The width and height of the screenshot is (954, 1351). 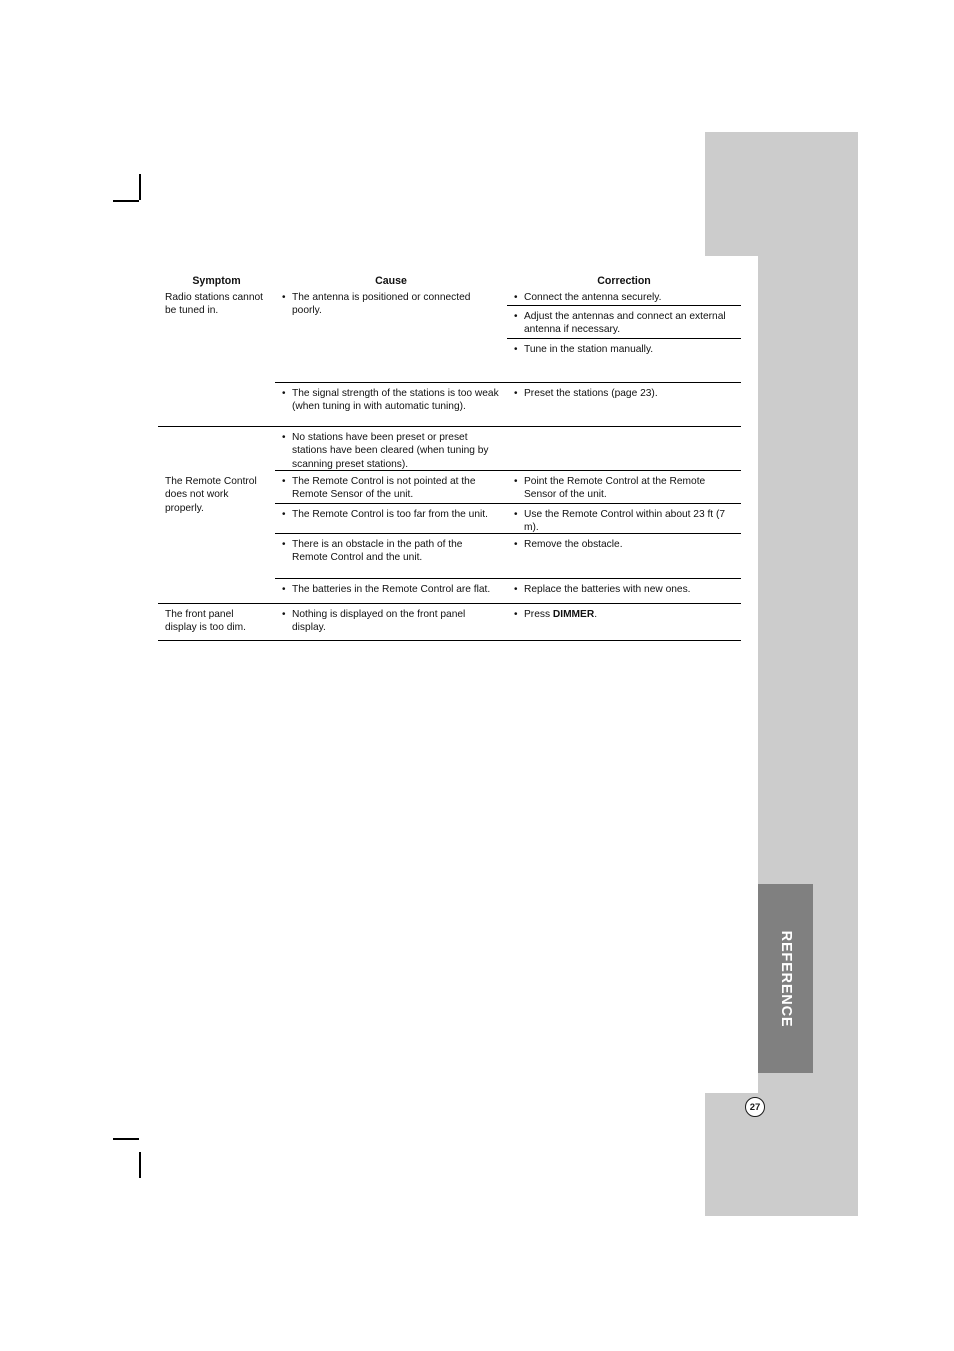 I want to click on correction-text: Connect the antenna securely., so click(x=593, y=297).